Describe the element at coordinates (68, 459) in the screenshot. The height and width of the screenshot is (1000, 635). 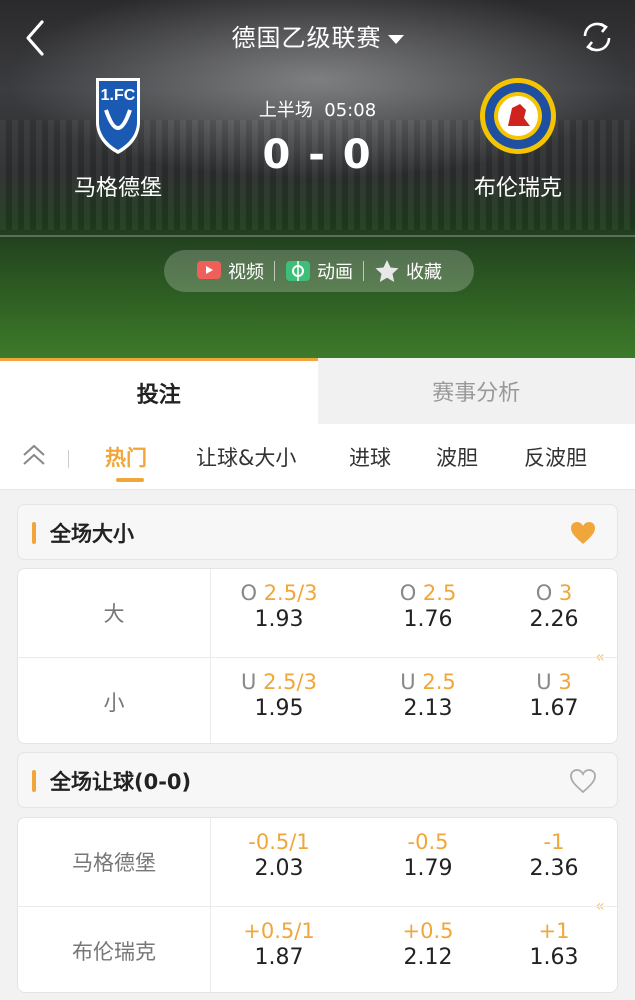
I see `tab-divider` at that location.